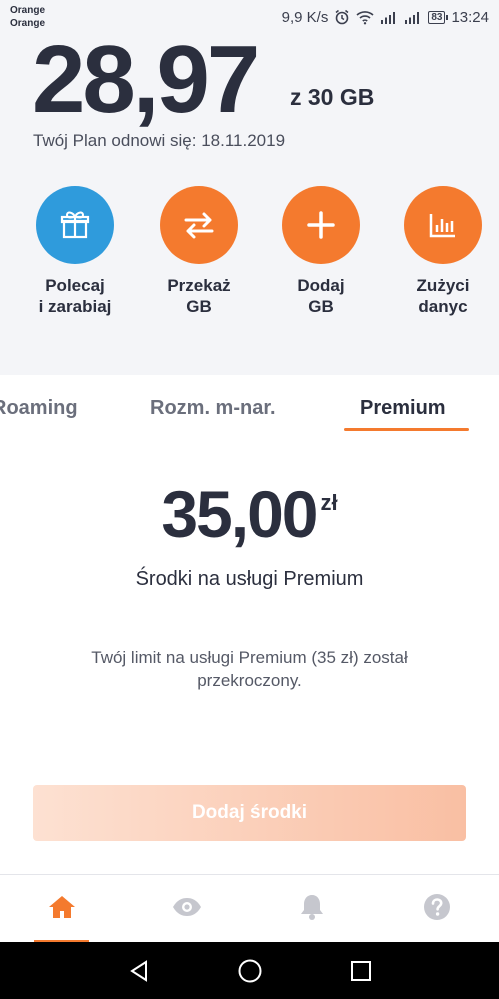 The image size is (499, 999). Describe the element at coordinates (213, 408) in the screenshot. I see `tab-international-calls: Rozm. m-nar.` at that location.